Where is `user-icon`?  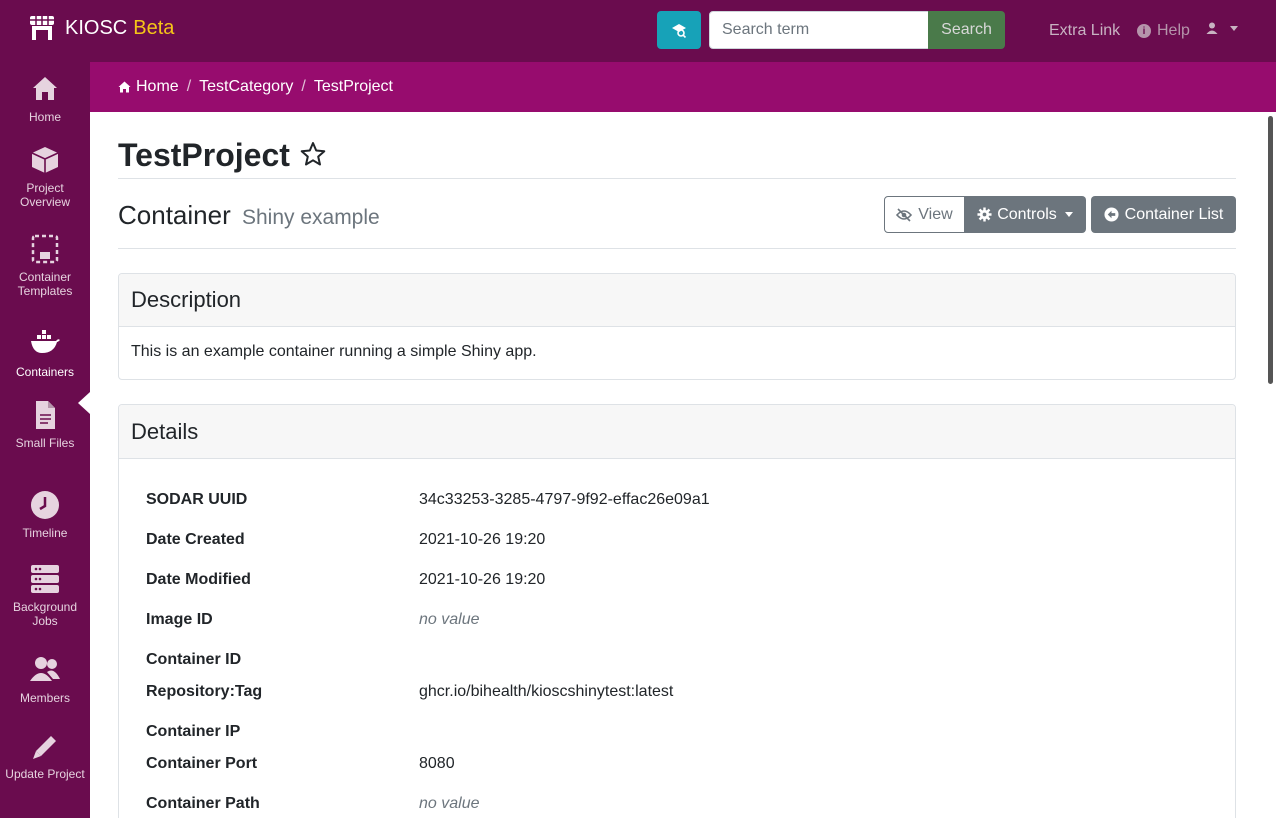
user-icon is located at coordinates (1212, 28).